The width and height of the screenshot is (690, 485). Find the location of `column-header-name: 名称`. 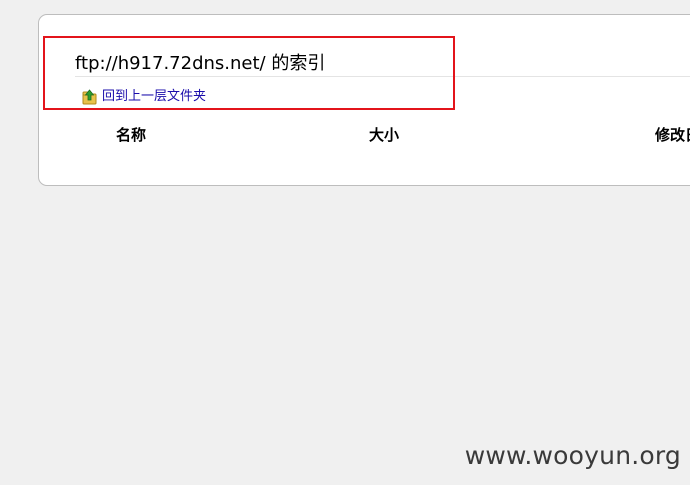

column-header-name: 名称 is located at coordinates (131, 135).